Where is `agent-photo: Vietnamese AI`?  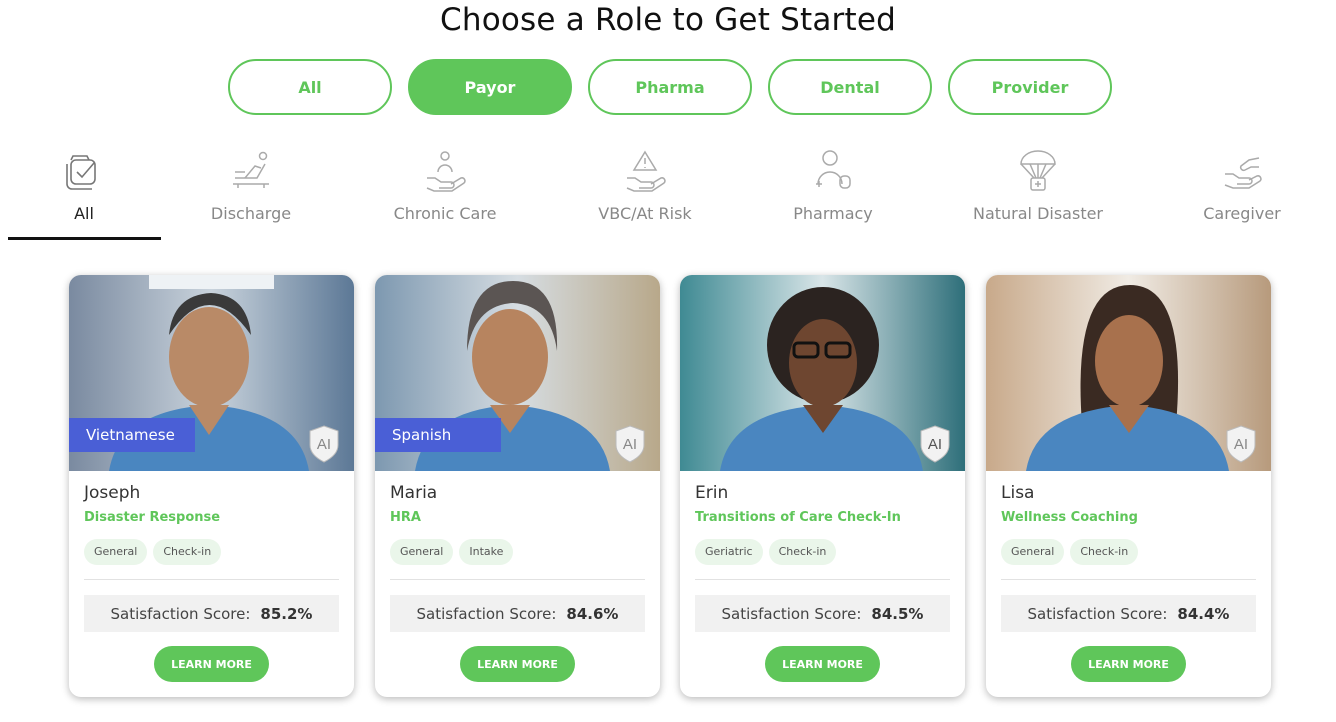
agent-photo: Vietnamese AI is located at coordinates (211, 373).